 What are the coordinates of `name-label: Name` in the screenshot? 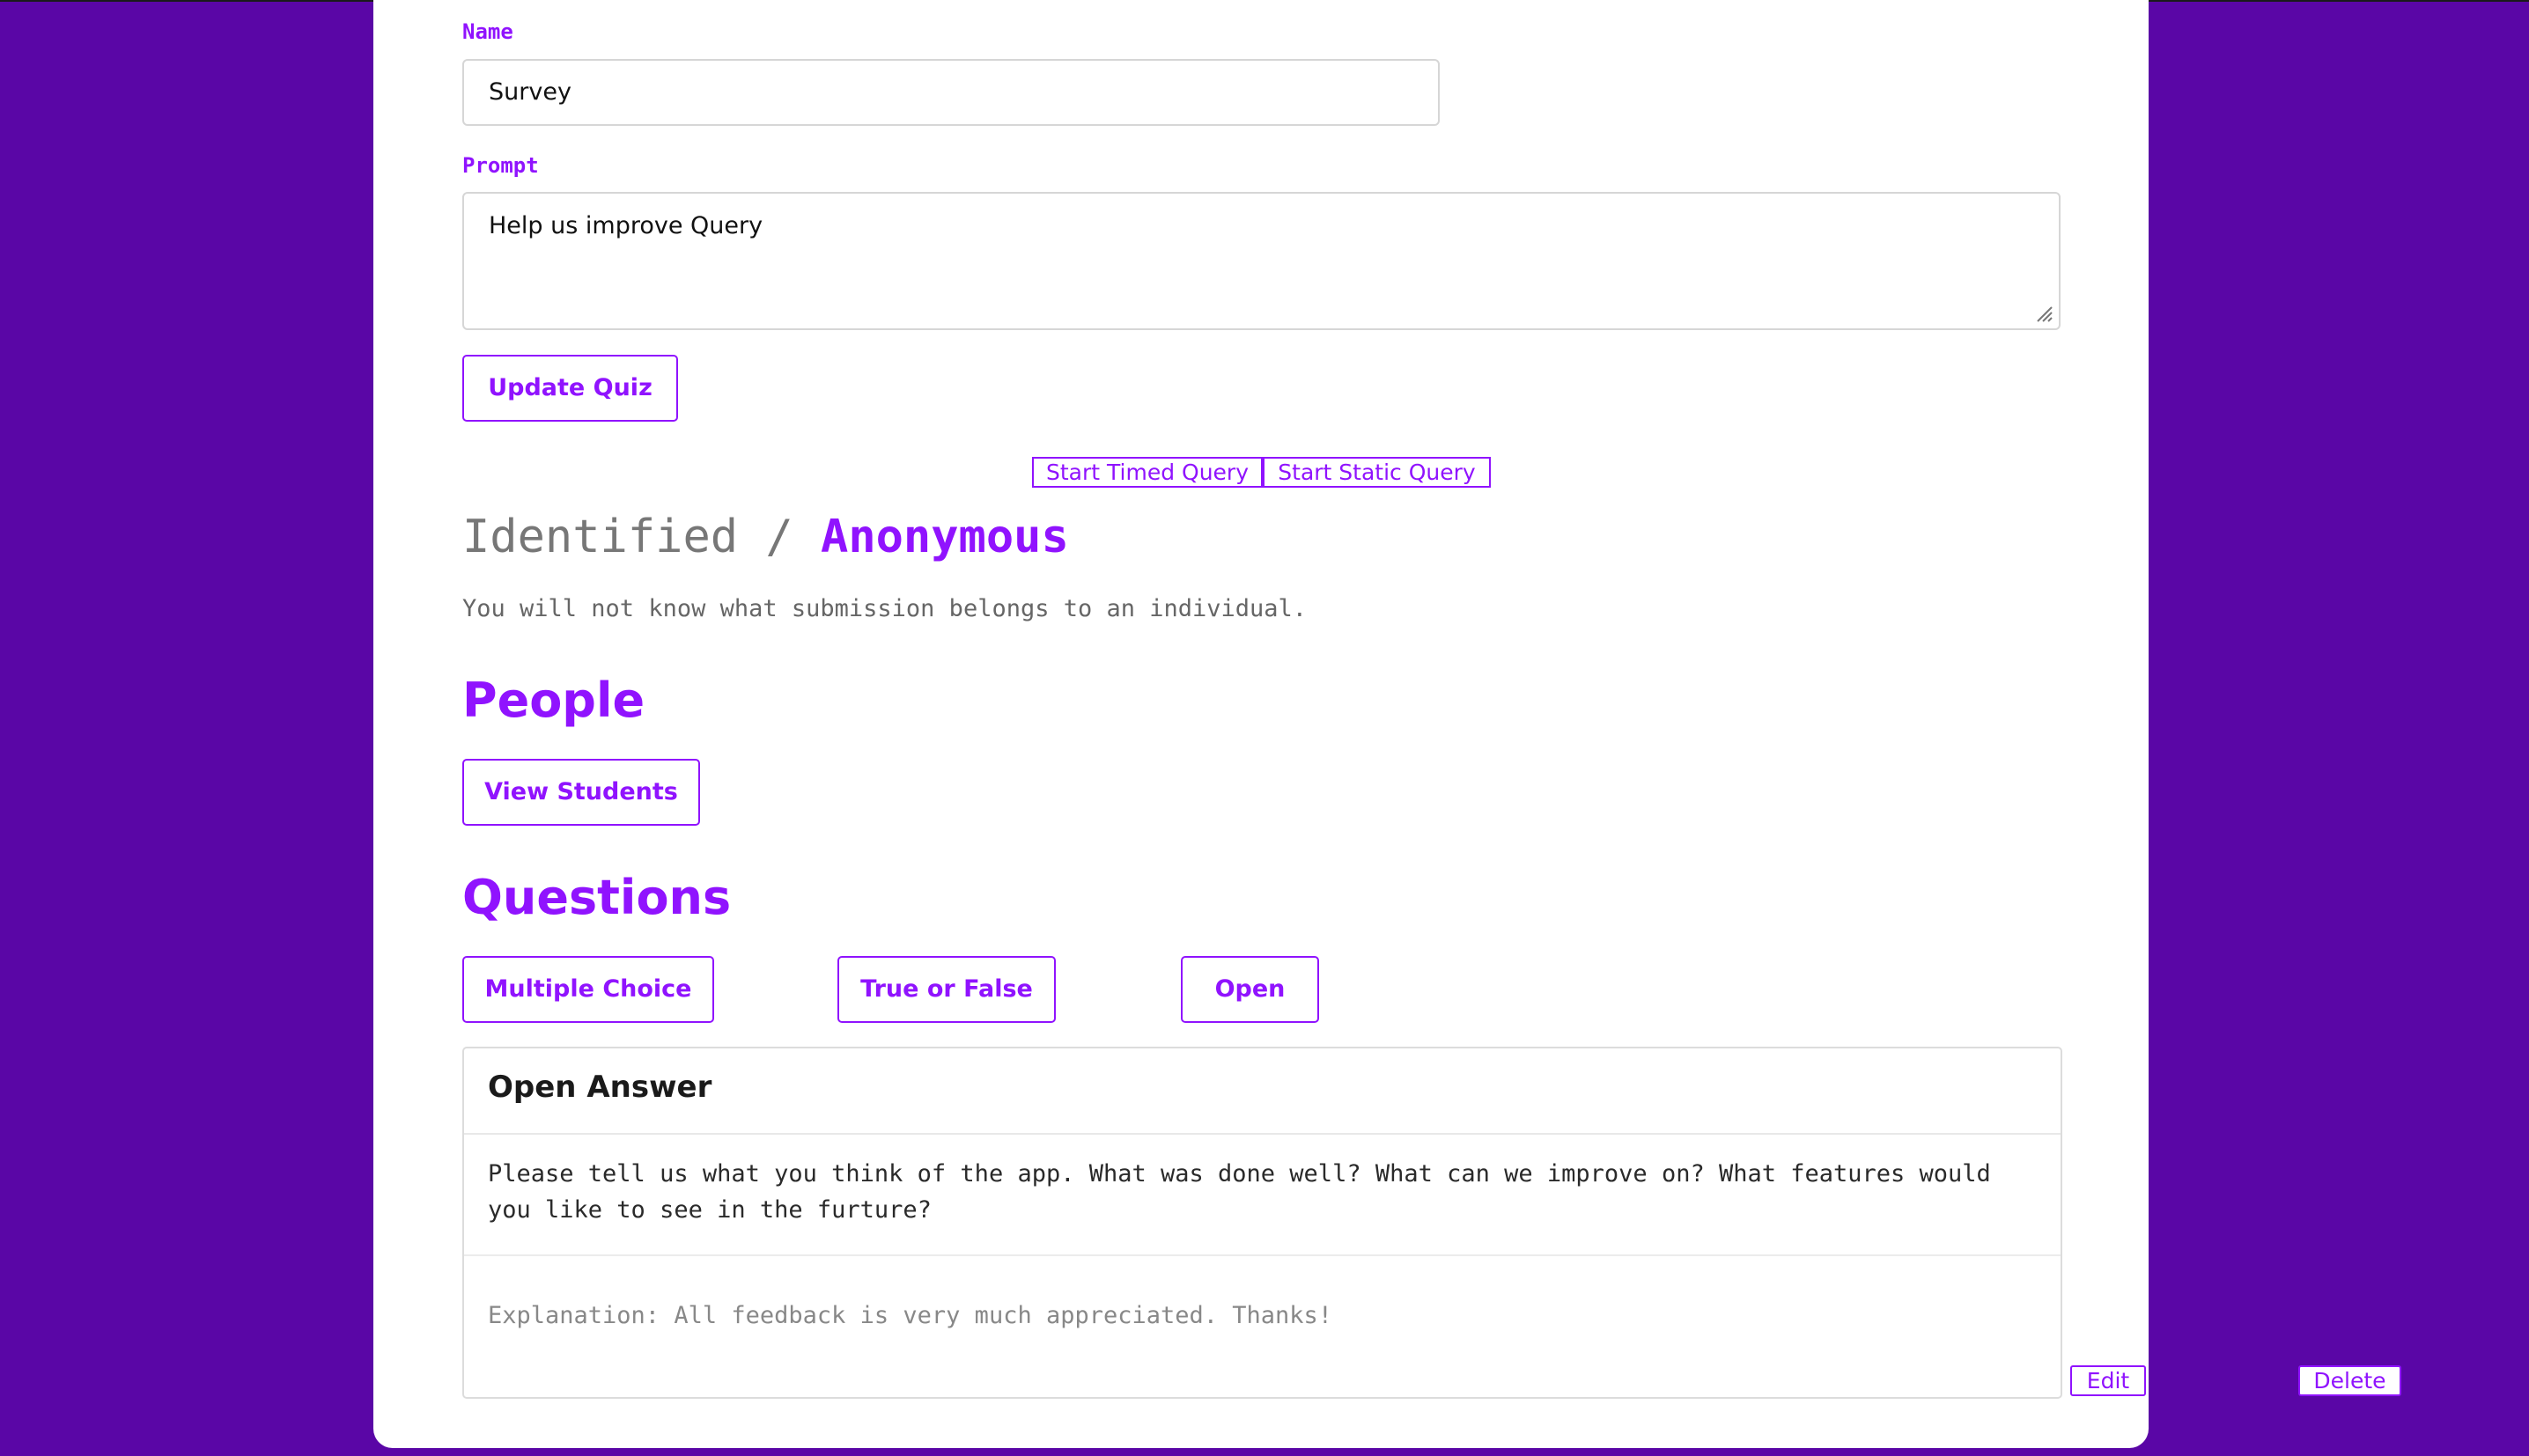 It's located at (488, 32).